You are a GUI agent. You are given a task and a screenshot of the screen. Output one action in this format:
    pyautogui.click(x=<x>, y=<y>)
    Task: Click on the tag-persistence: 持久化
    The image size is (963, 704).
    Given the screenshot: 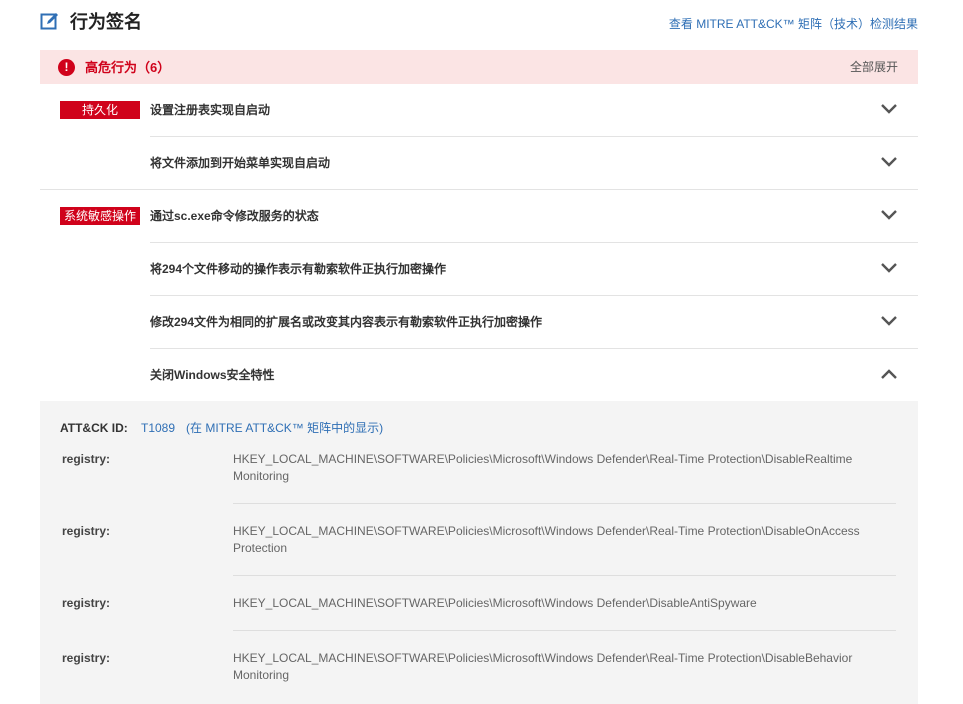 What is the action you would take?
    pyautogui.click(x=100, y=110)
    